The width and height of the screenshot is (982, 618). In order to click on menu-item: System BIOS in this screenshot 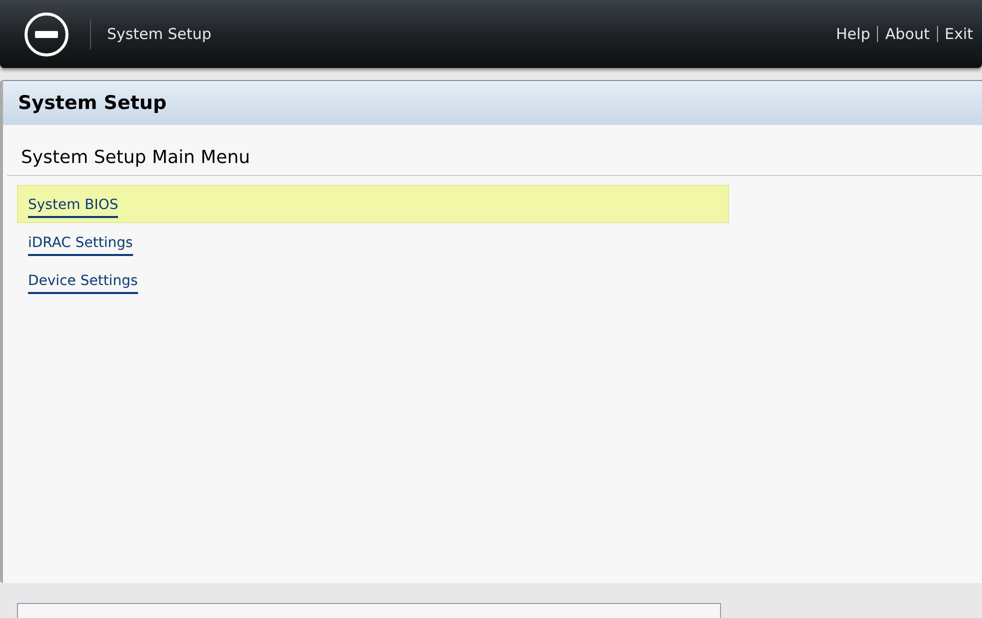, I will do `click(373, 204)`.